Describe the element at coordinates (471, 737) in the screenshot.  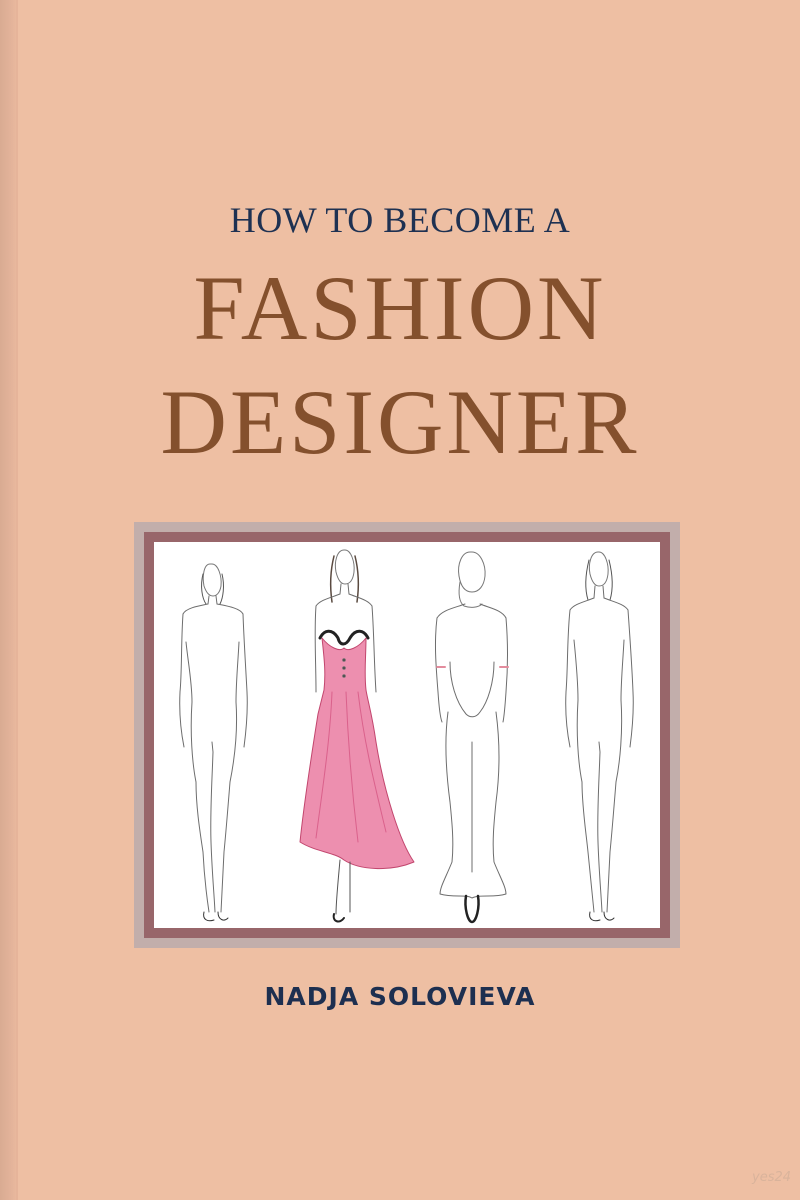
I see `croquis-back-view` at that location.